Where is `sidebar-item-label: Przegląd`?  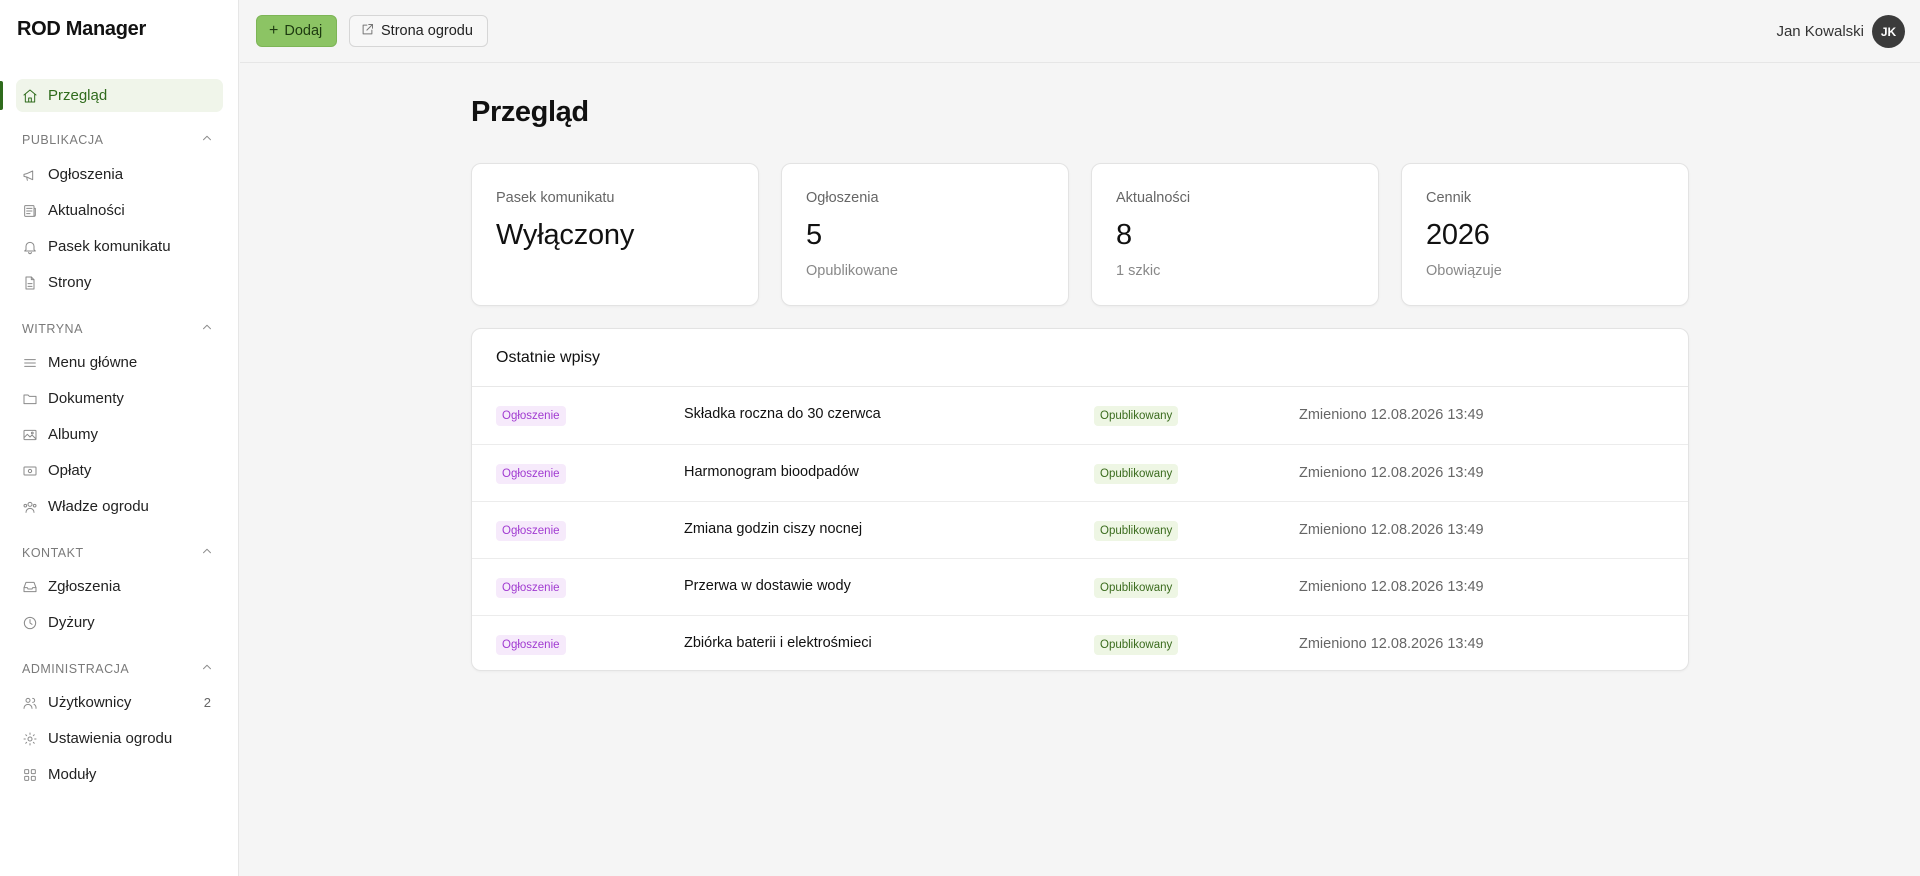
sidebar-item-label: Przegląd is located at coordinates (78, 95).